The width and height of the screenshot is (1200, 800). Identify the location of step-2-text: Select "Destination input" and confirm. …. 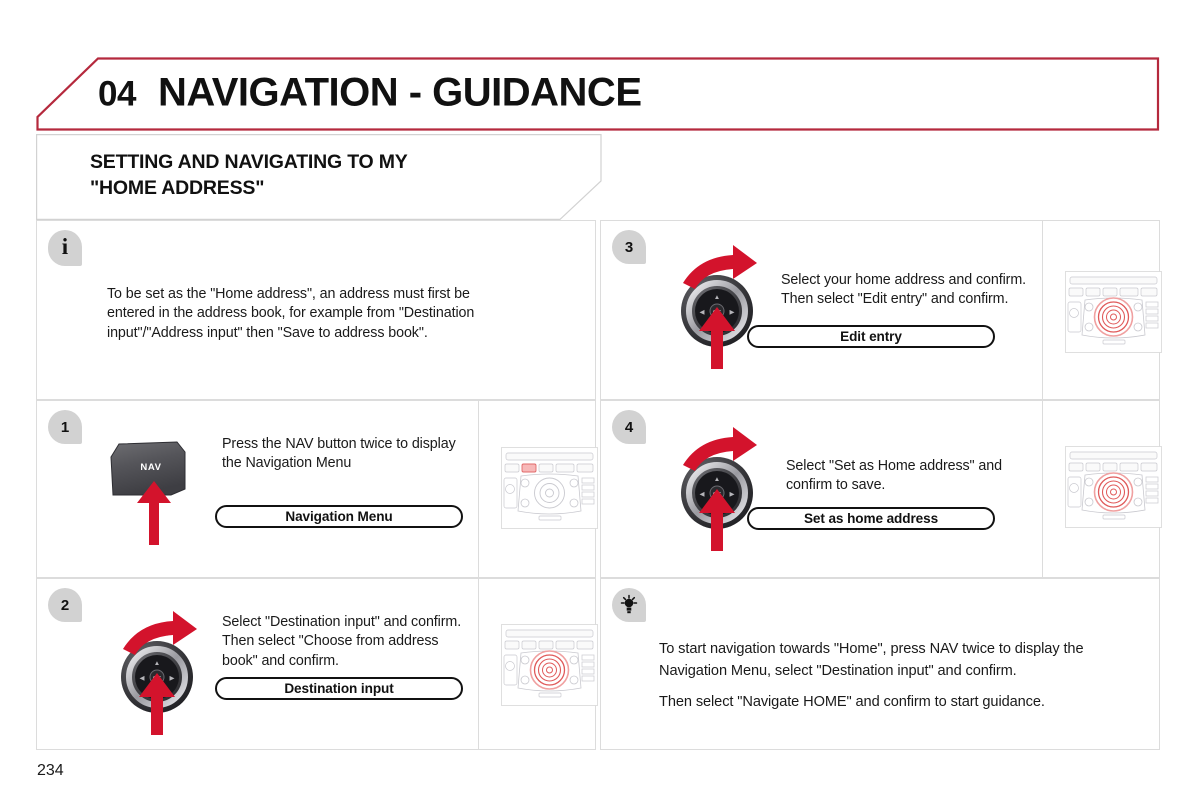
(342, 641).